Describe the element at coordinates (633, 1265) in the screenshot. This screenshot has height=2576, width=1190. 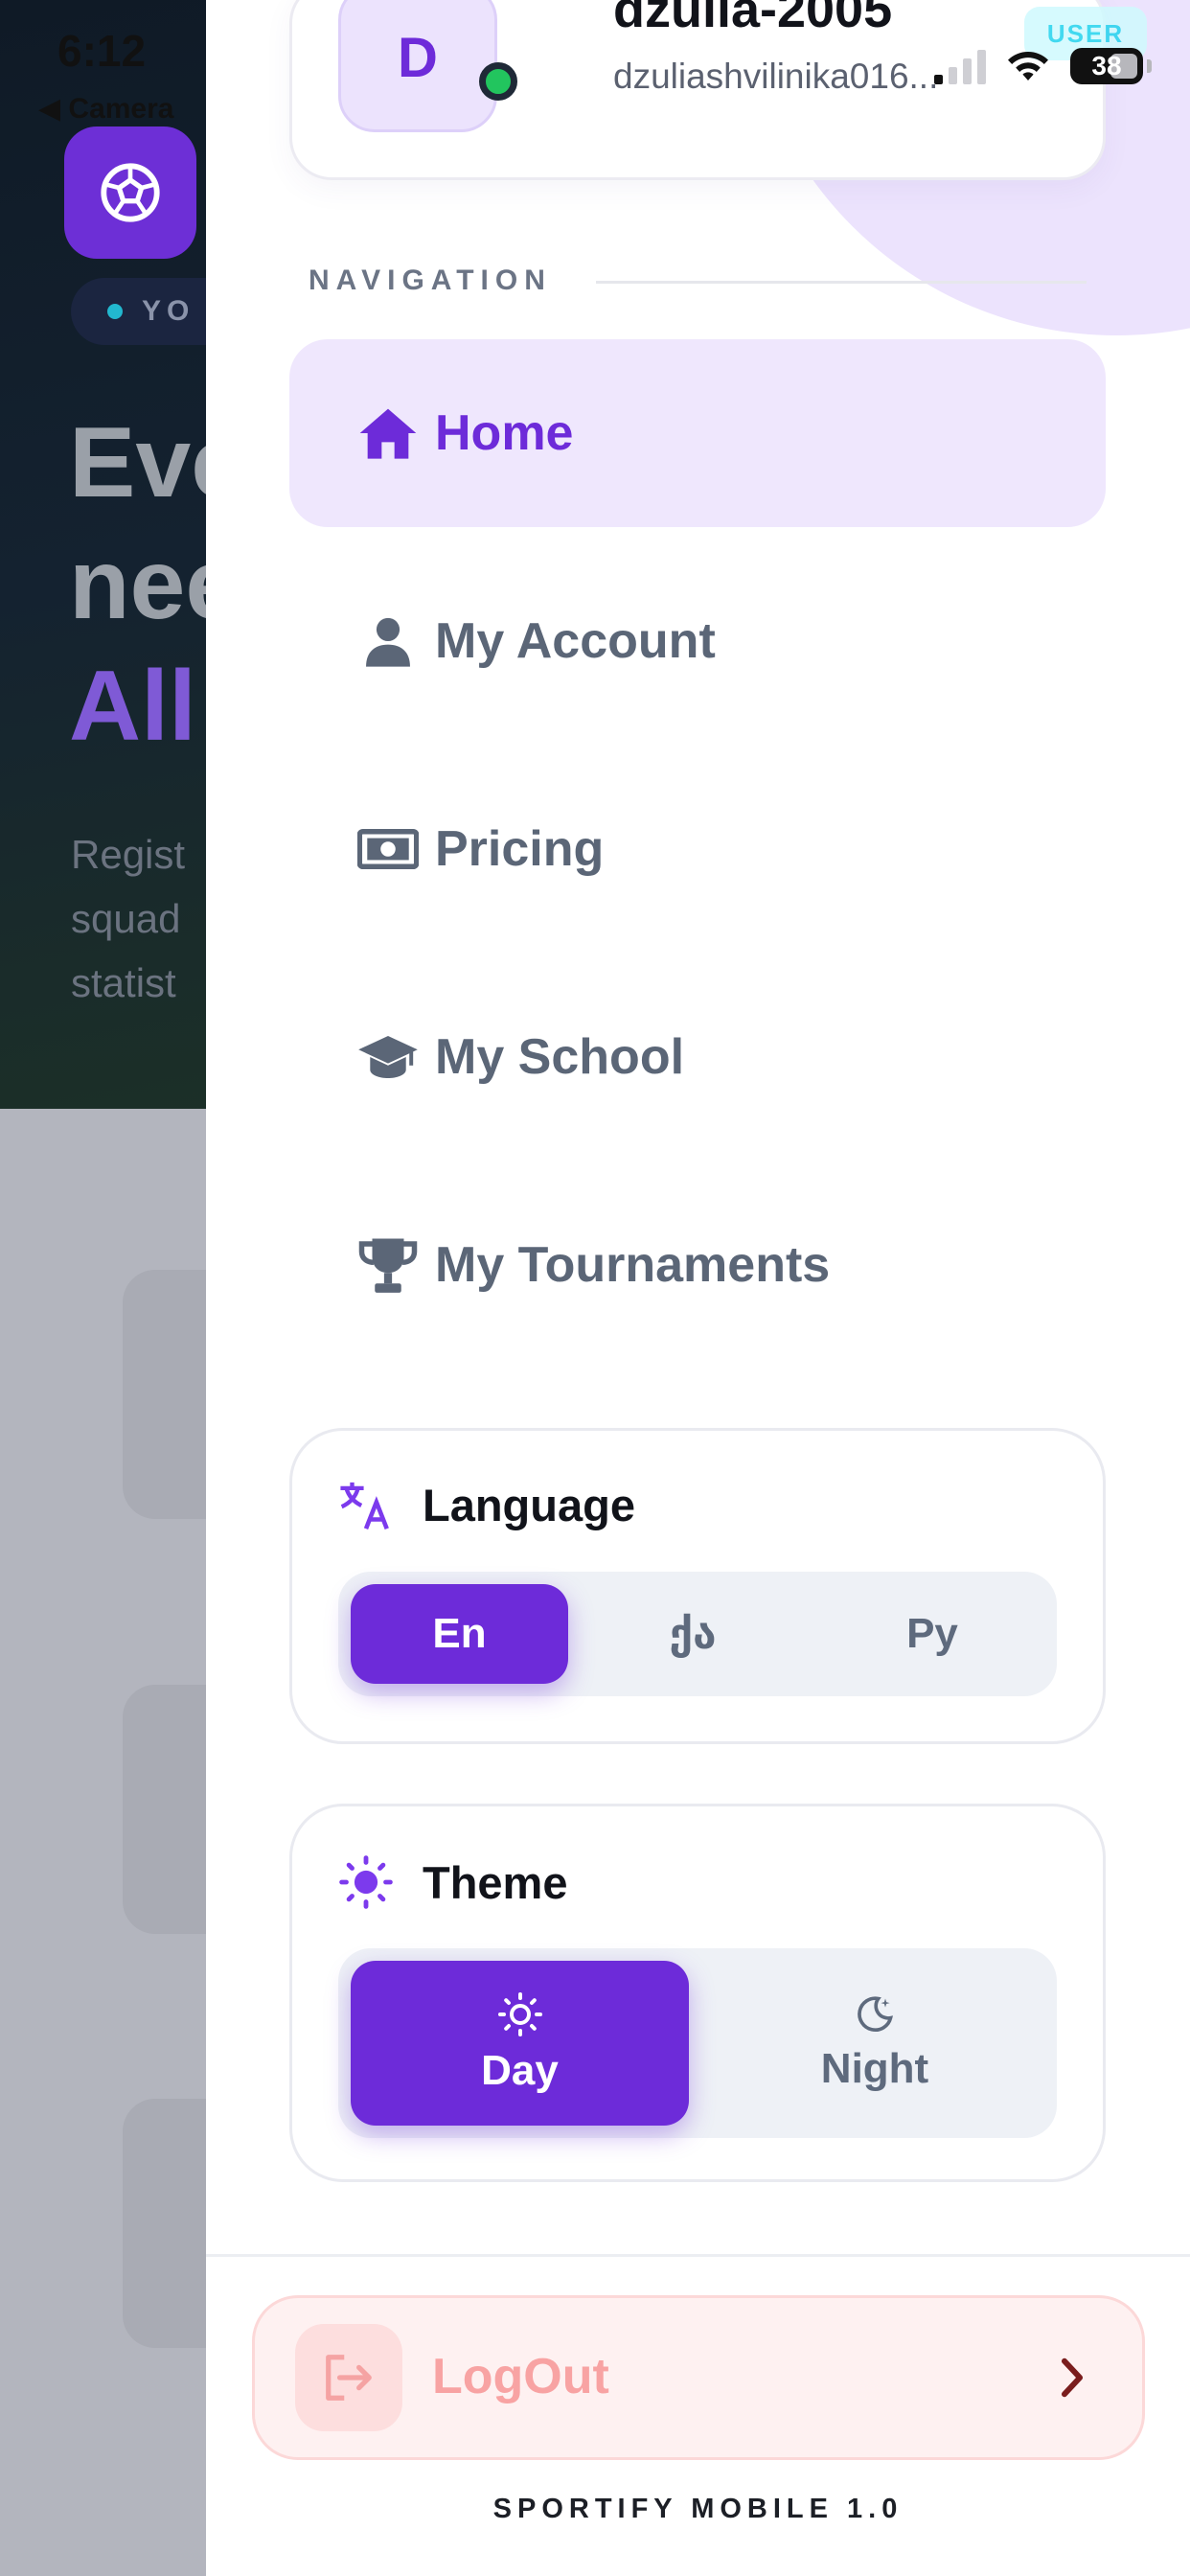
I see `nav-item-label: My Tournaments` at that location.